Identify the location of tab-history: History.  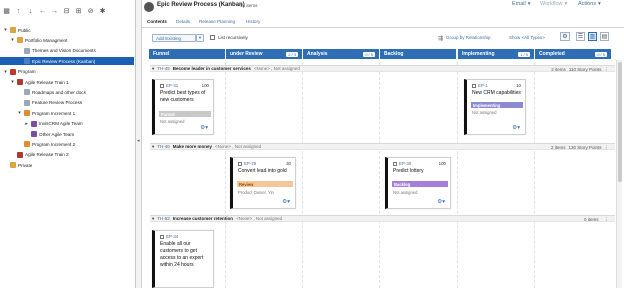
(253, 21).